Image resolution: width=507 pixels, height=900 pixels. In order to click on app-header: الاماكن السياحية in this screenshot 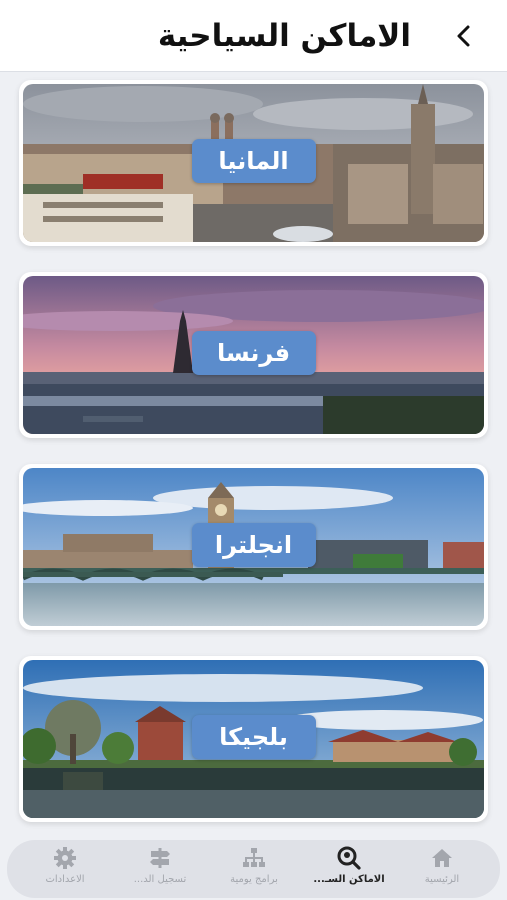, I will do `click(253, 36)`.